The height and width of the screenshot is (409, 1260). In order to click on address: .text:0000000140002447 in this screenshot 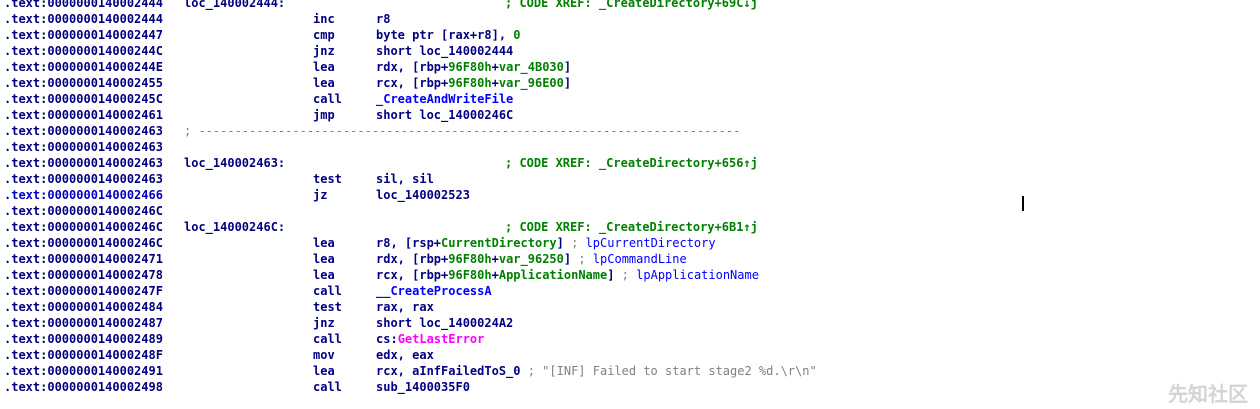, I will do `click(83, 35)`.